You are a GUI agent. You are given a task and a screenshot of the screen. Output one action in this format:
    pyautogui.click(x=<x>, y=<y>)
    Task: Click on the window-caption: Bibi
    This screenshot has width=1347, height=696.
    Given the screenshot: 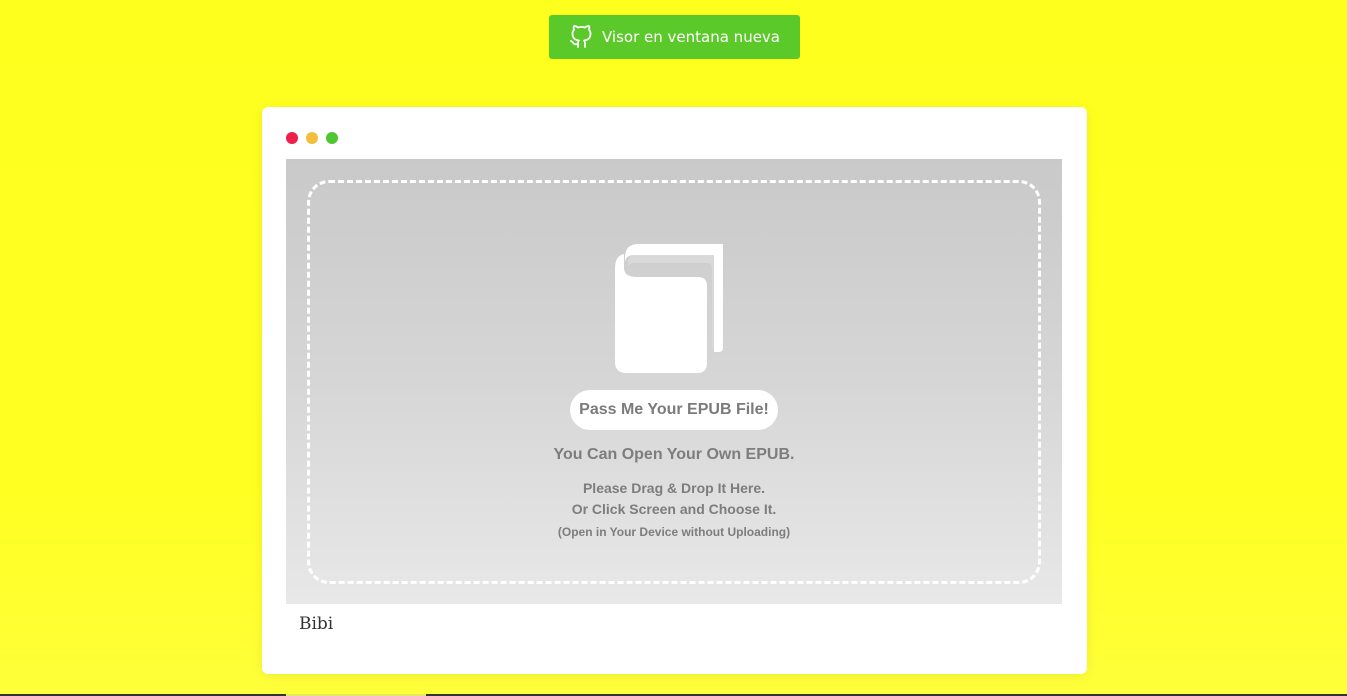 What is the action you would take?
    pyautogui.click(x=316, y=624)
    